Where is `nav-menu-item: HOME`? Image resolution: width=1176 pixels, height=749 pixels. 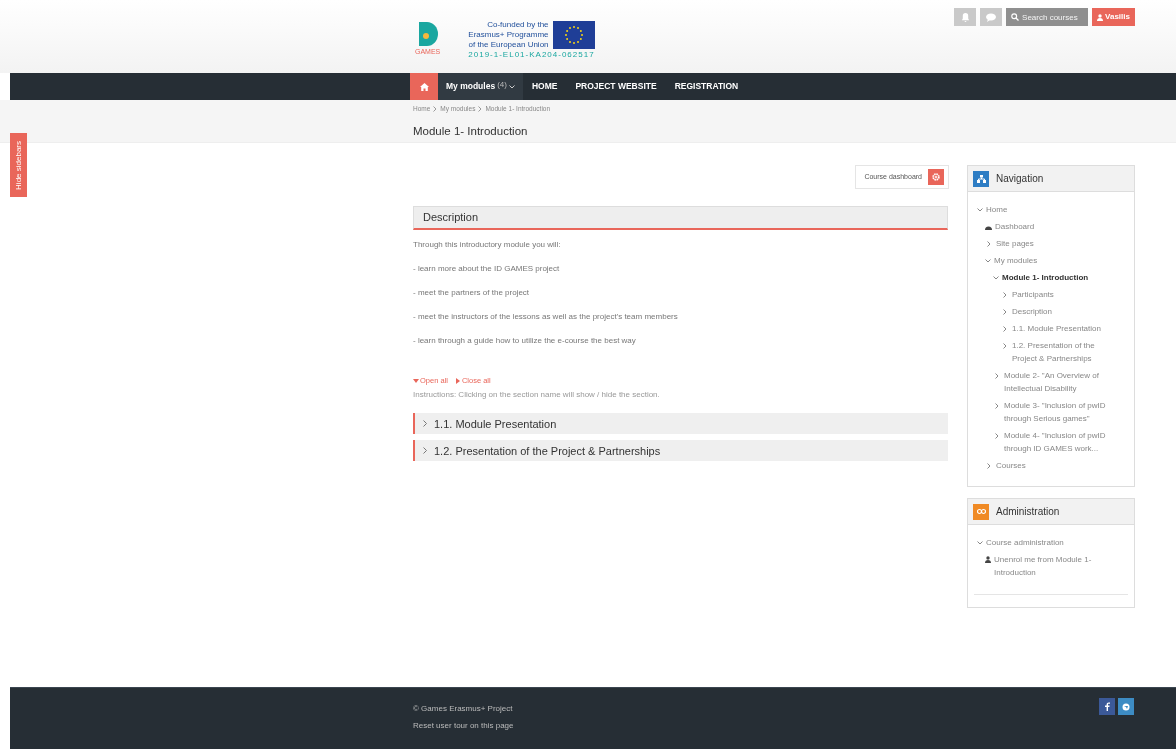
nav-menu-item: HOME is located at coordinates (544, 86).